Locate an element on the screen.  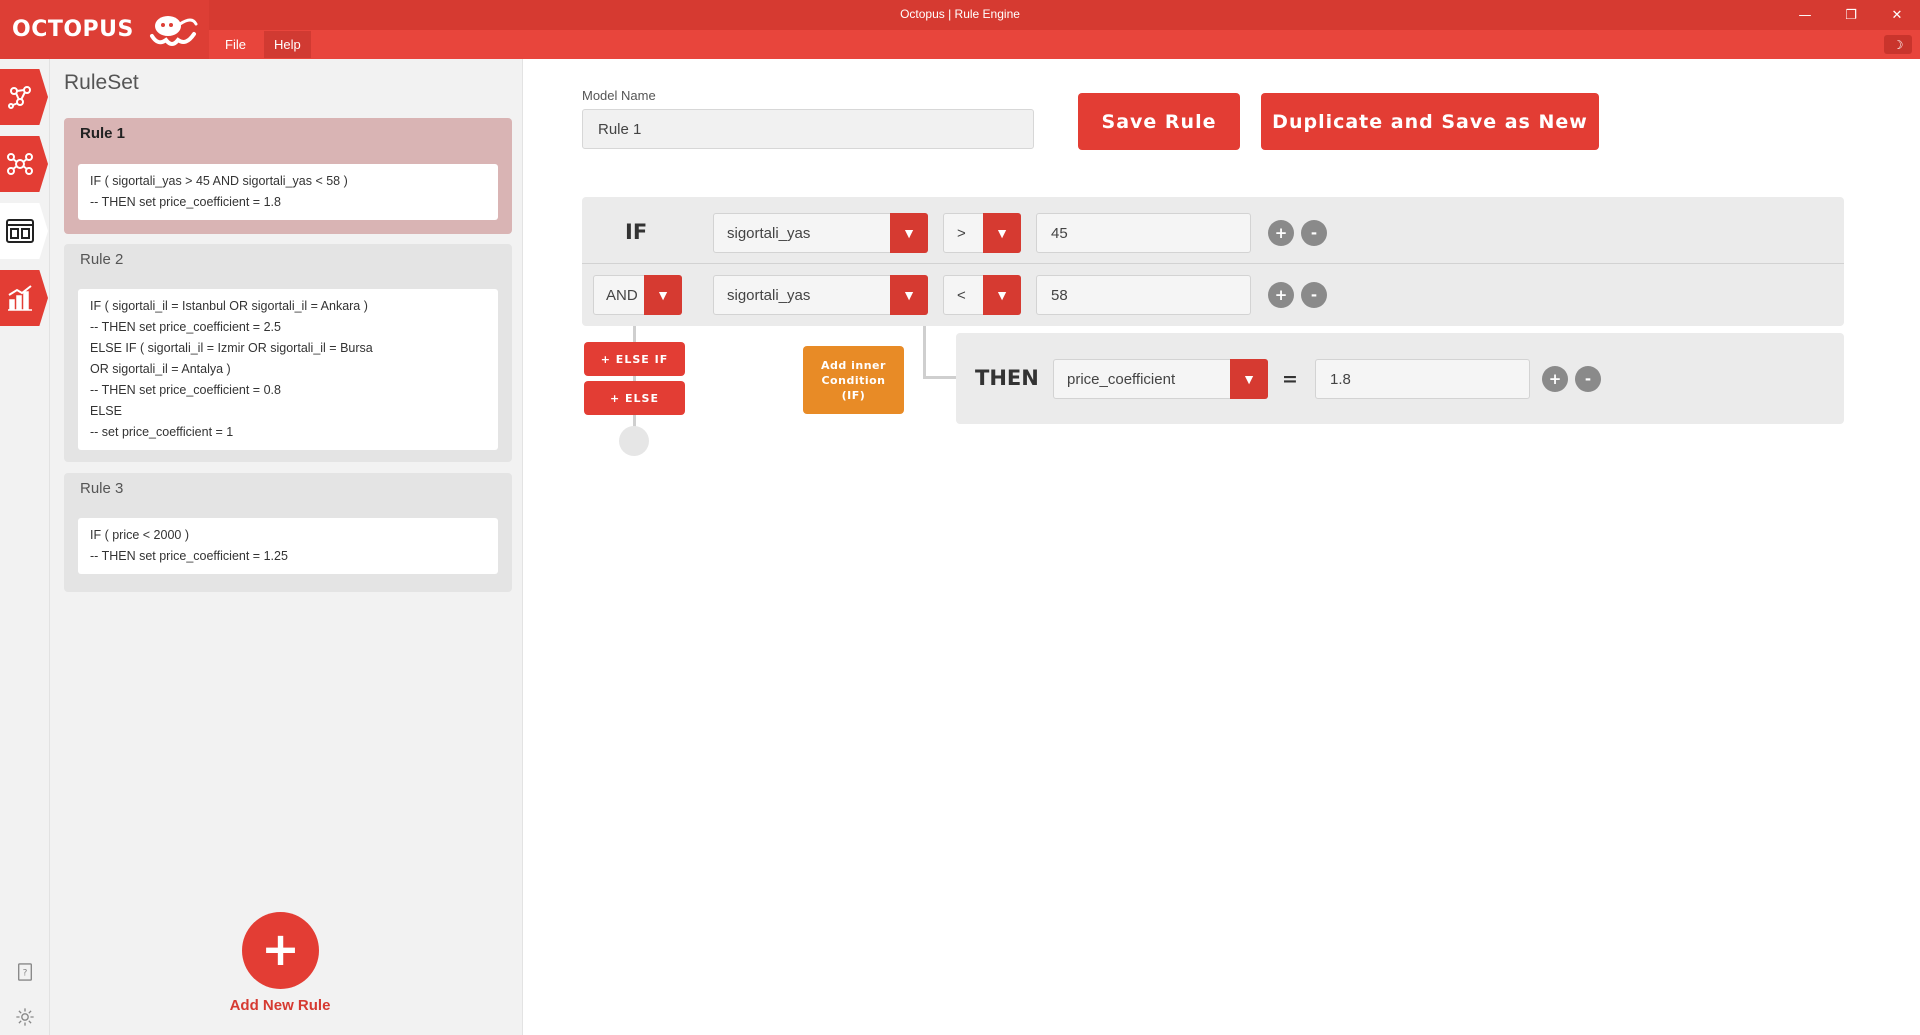
dropdown-value: price_coefficient is located at coordinates (1121, 379).